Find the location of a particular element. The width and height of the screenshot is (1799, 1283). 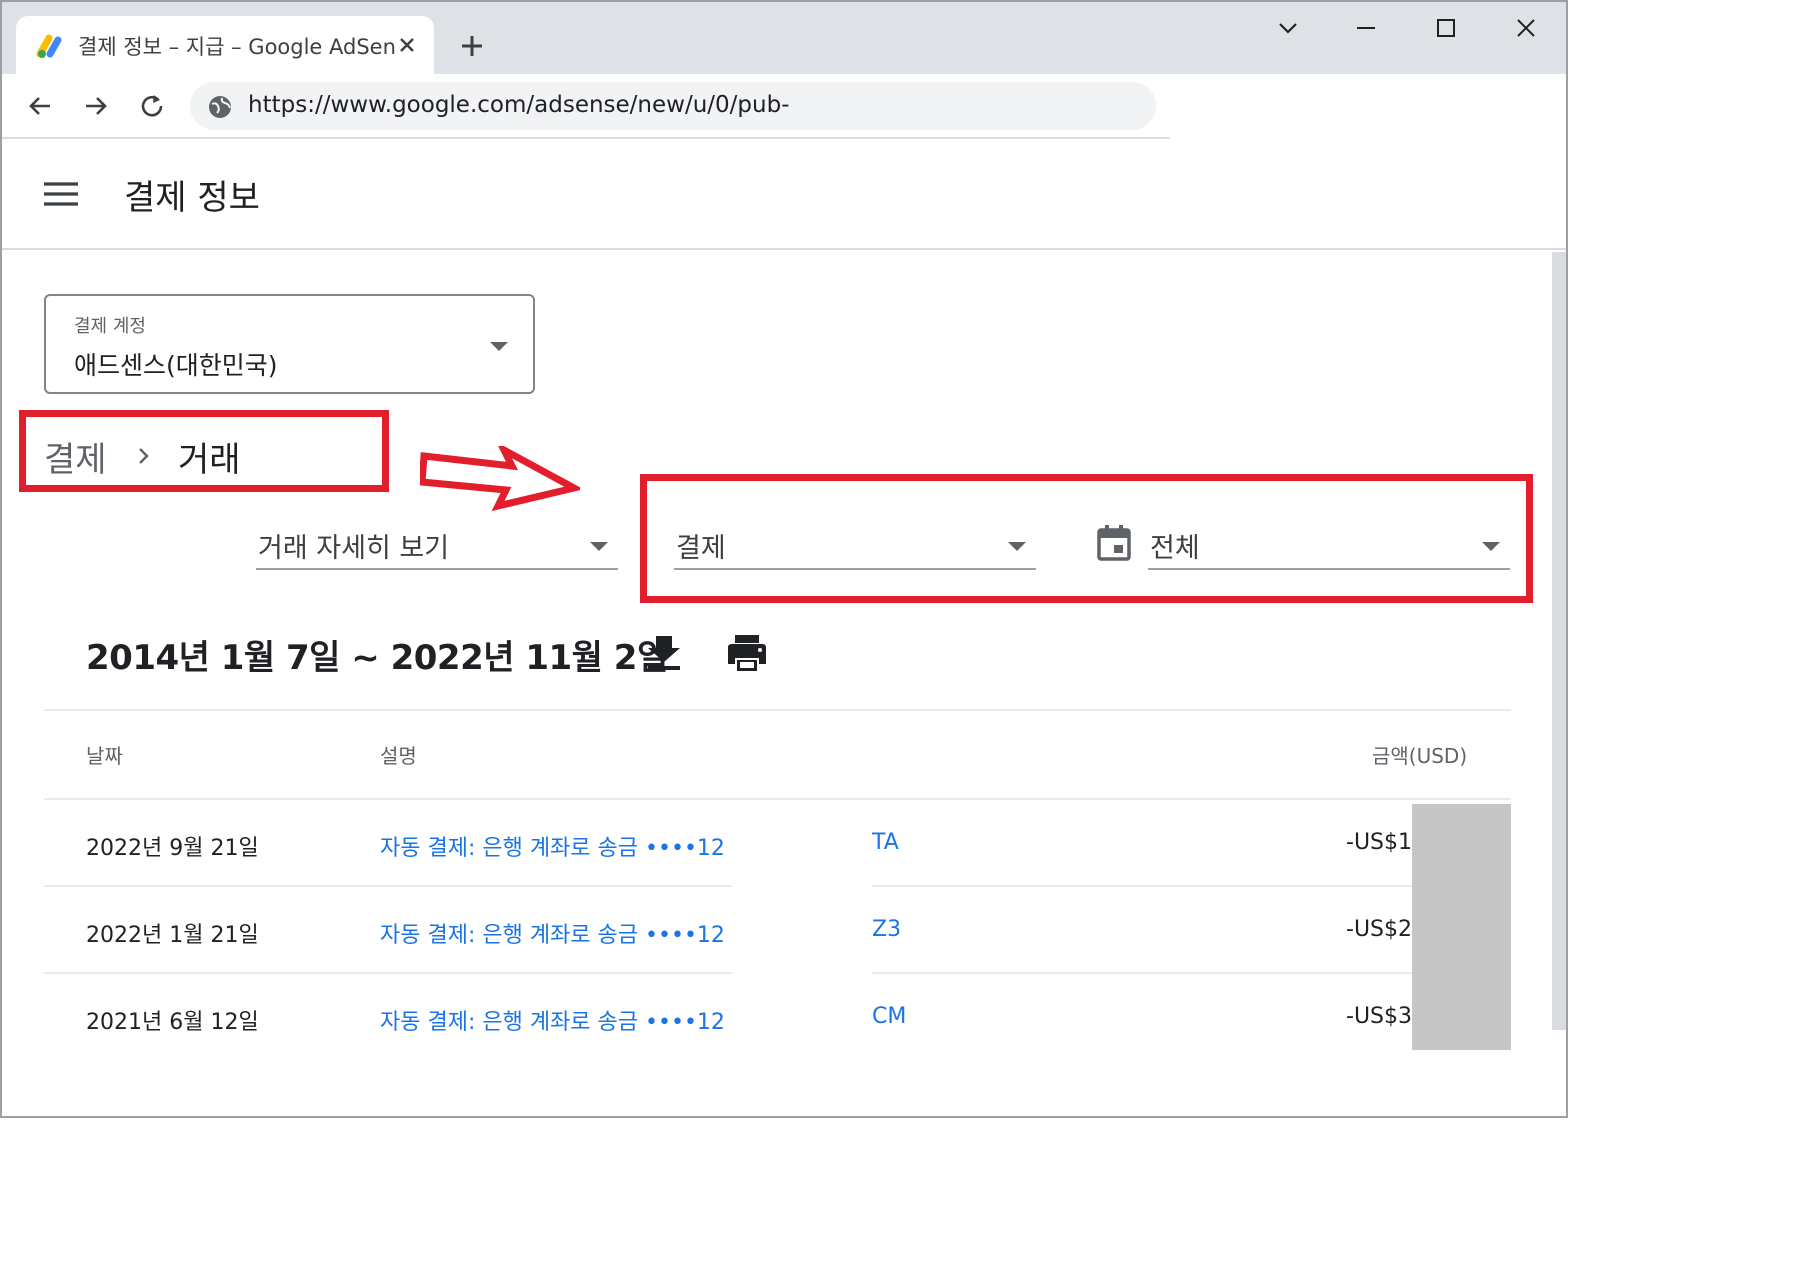

row-amount: -US$1 is located at coordinates (1379, 842).